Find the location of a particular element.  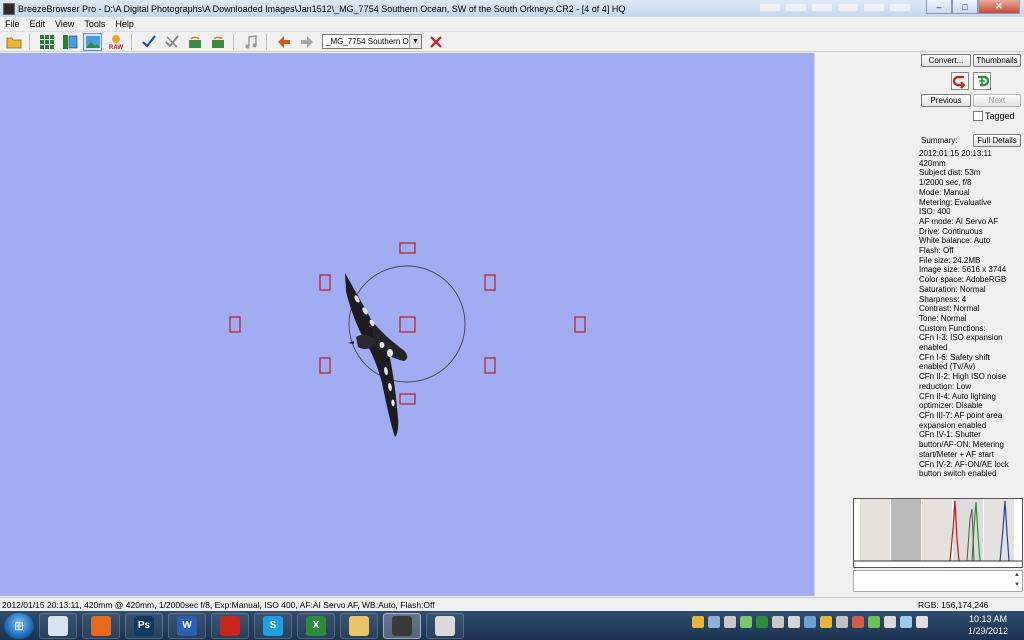

taskbar-app-firefox is located at coordinates (101, 625).